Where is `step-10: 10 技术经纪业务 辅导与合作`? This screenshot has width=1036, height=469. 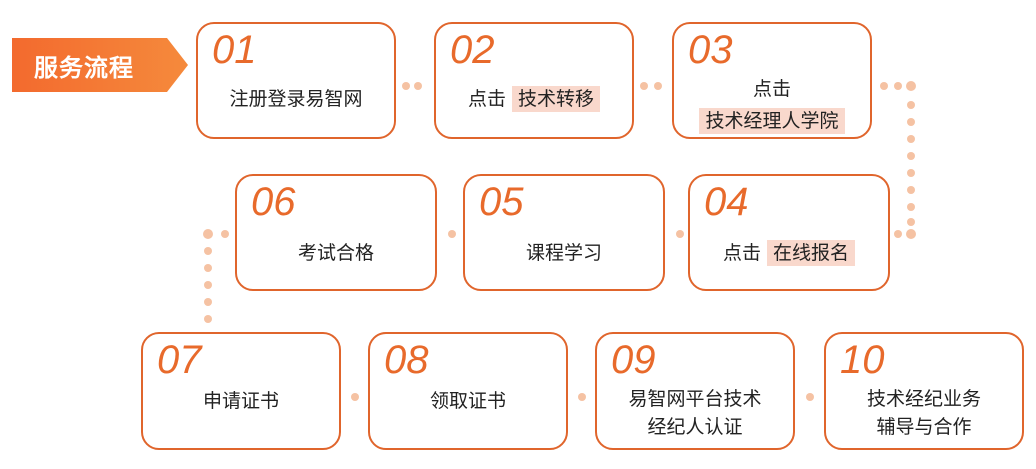 step-10: 10 技术经纪业务 辅导与合作 is located at coordinates (924, 391).